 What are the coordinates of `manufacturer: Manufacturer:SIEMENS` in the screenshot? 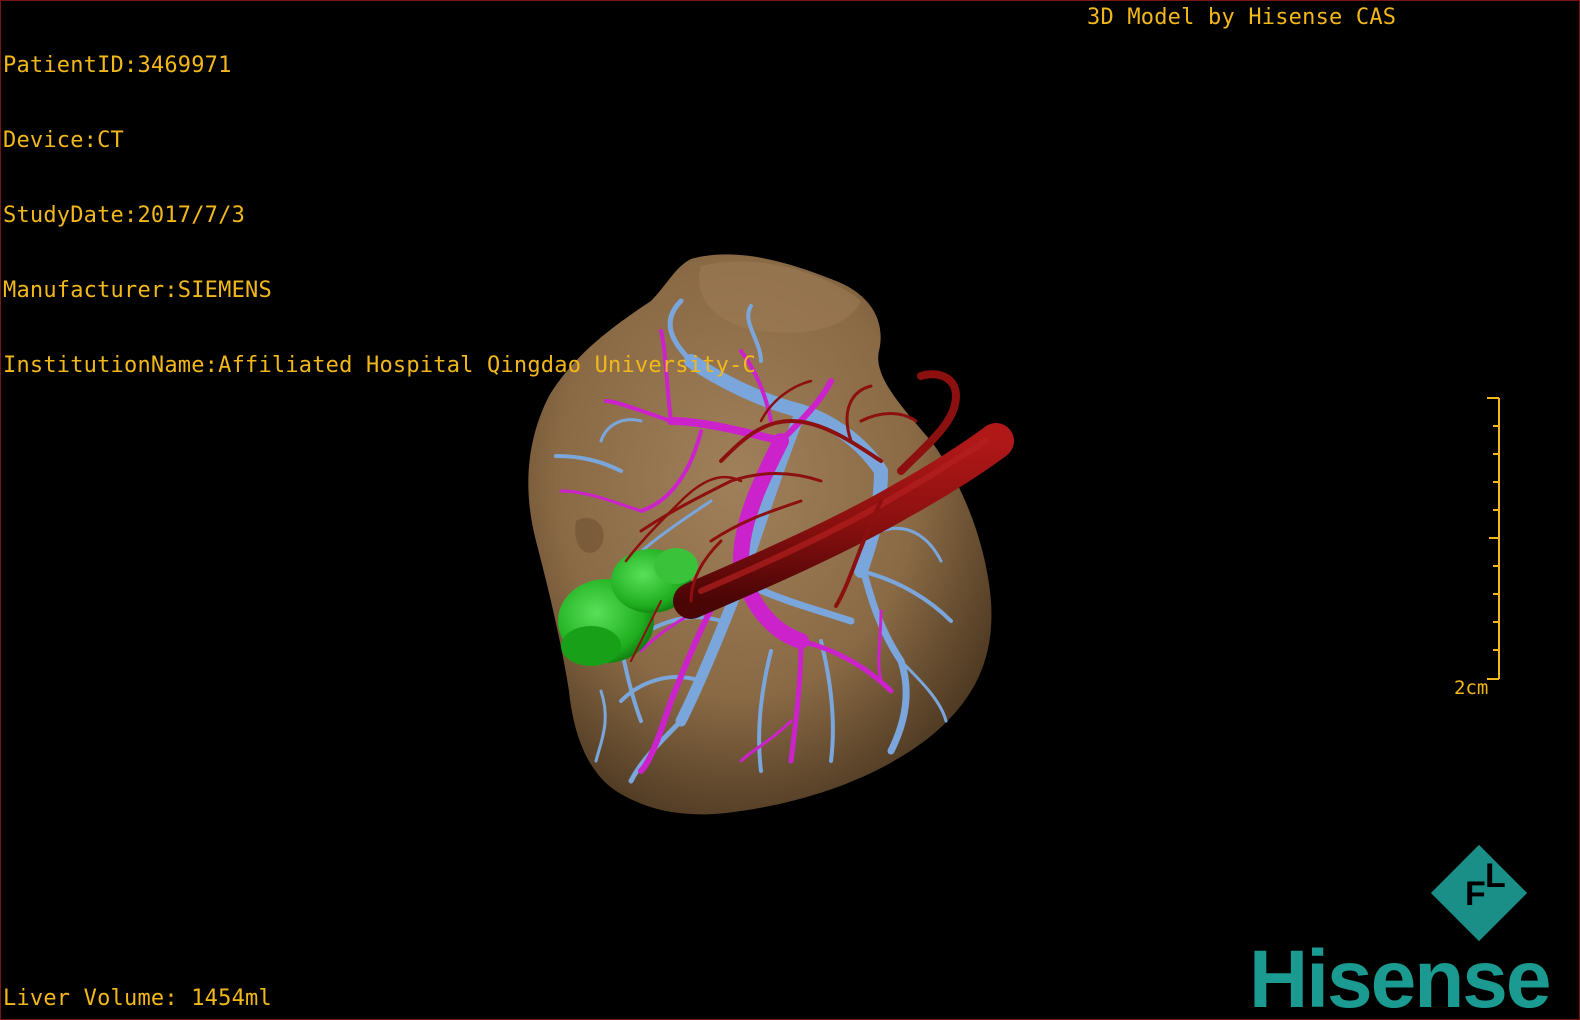 It's located at (137, 290).